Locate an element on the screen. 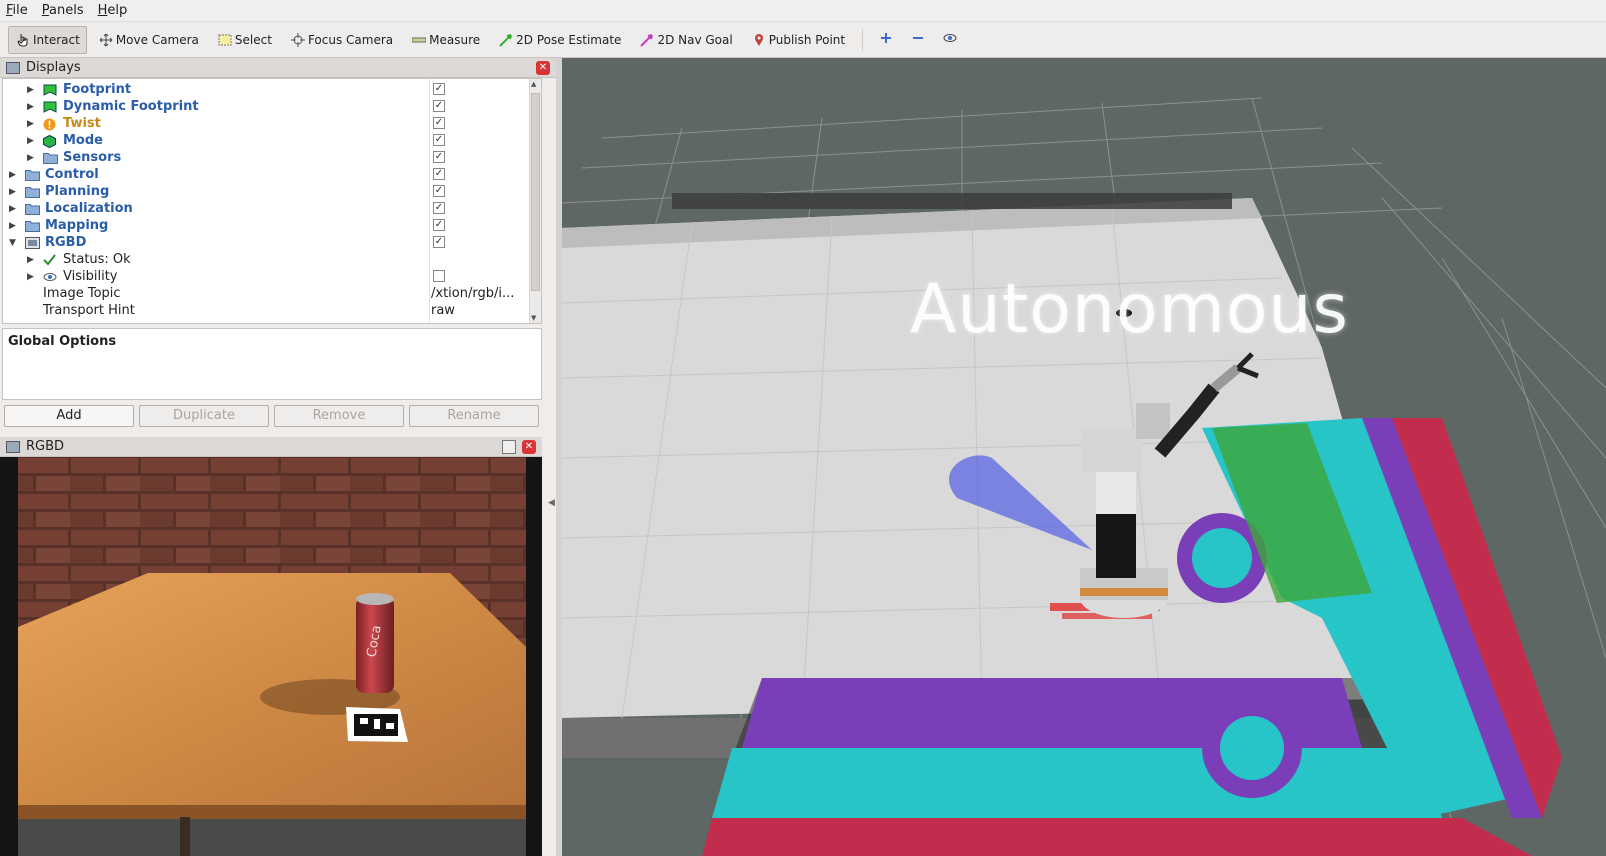  green-arrow-icon is located at coordinates (506, 40).